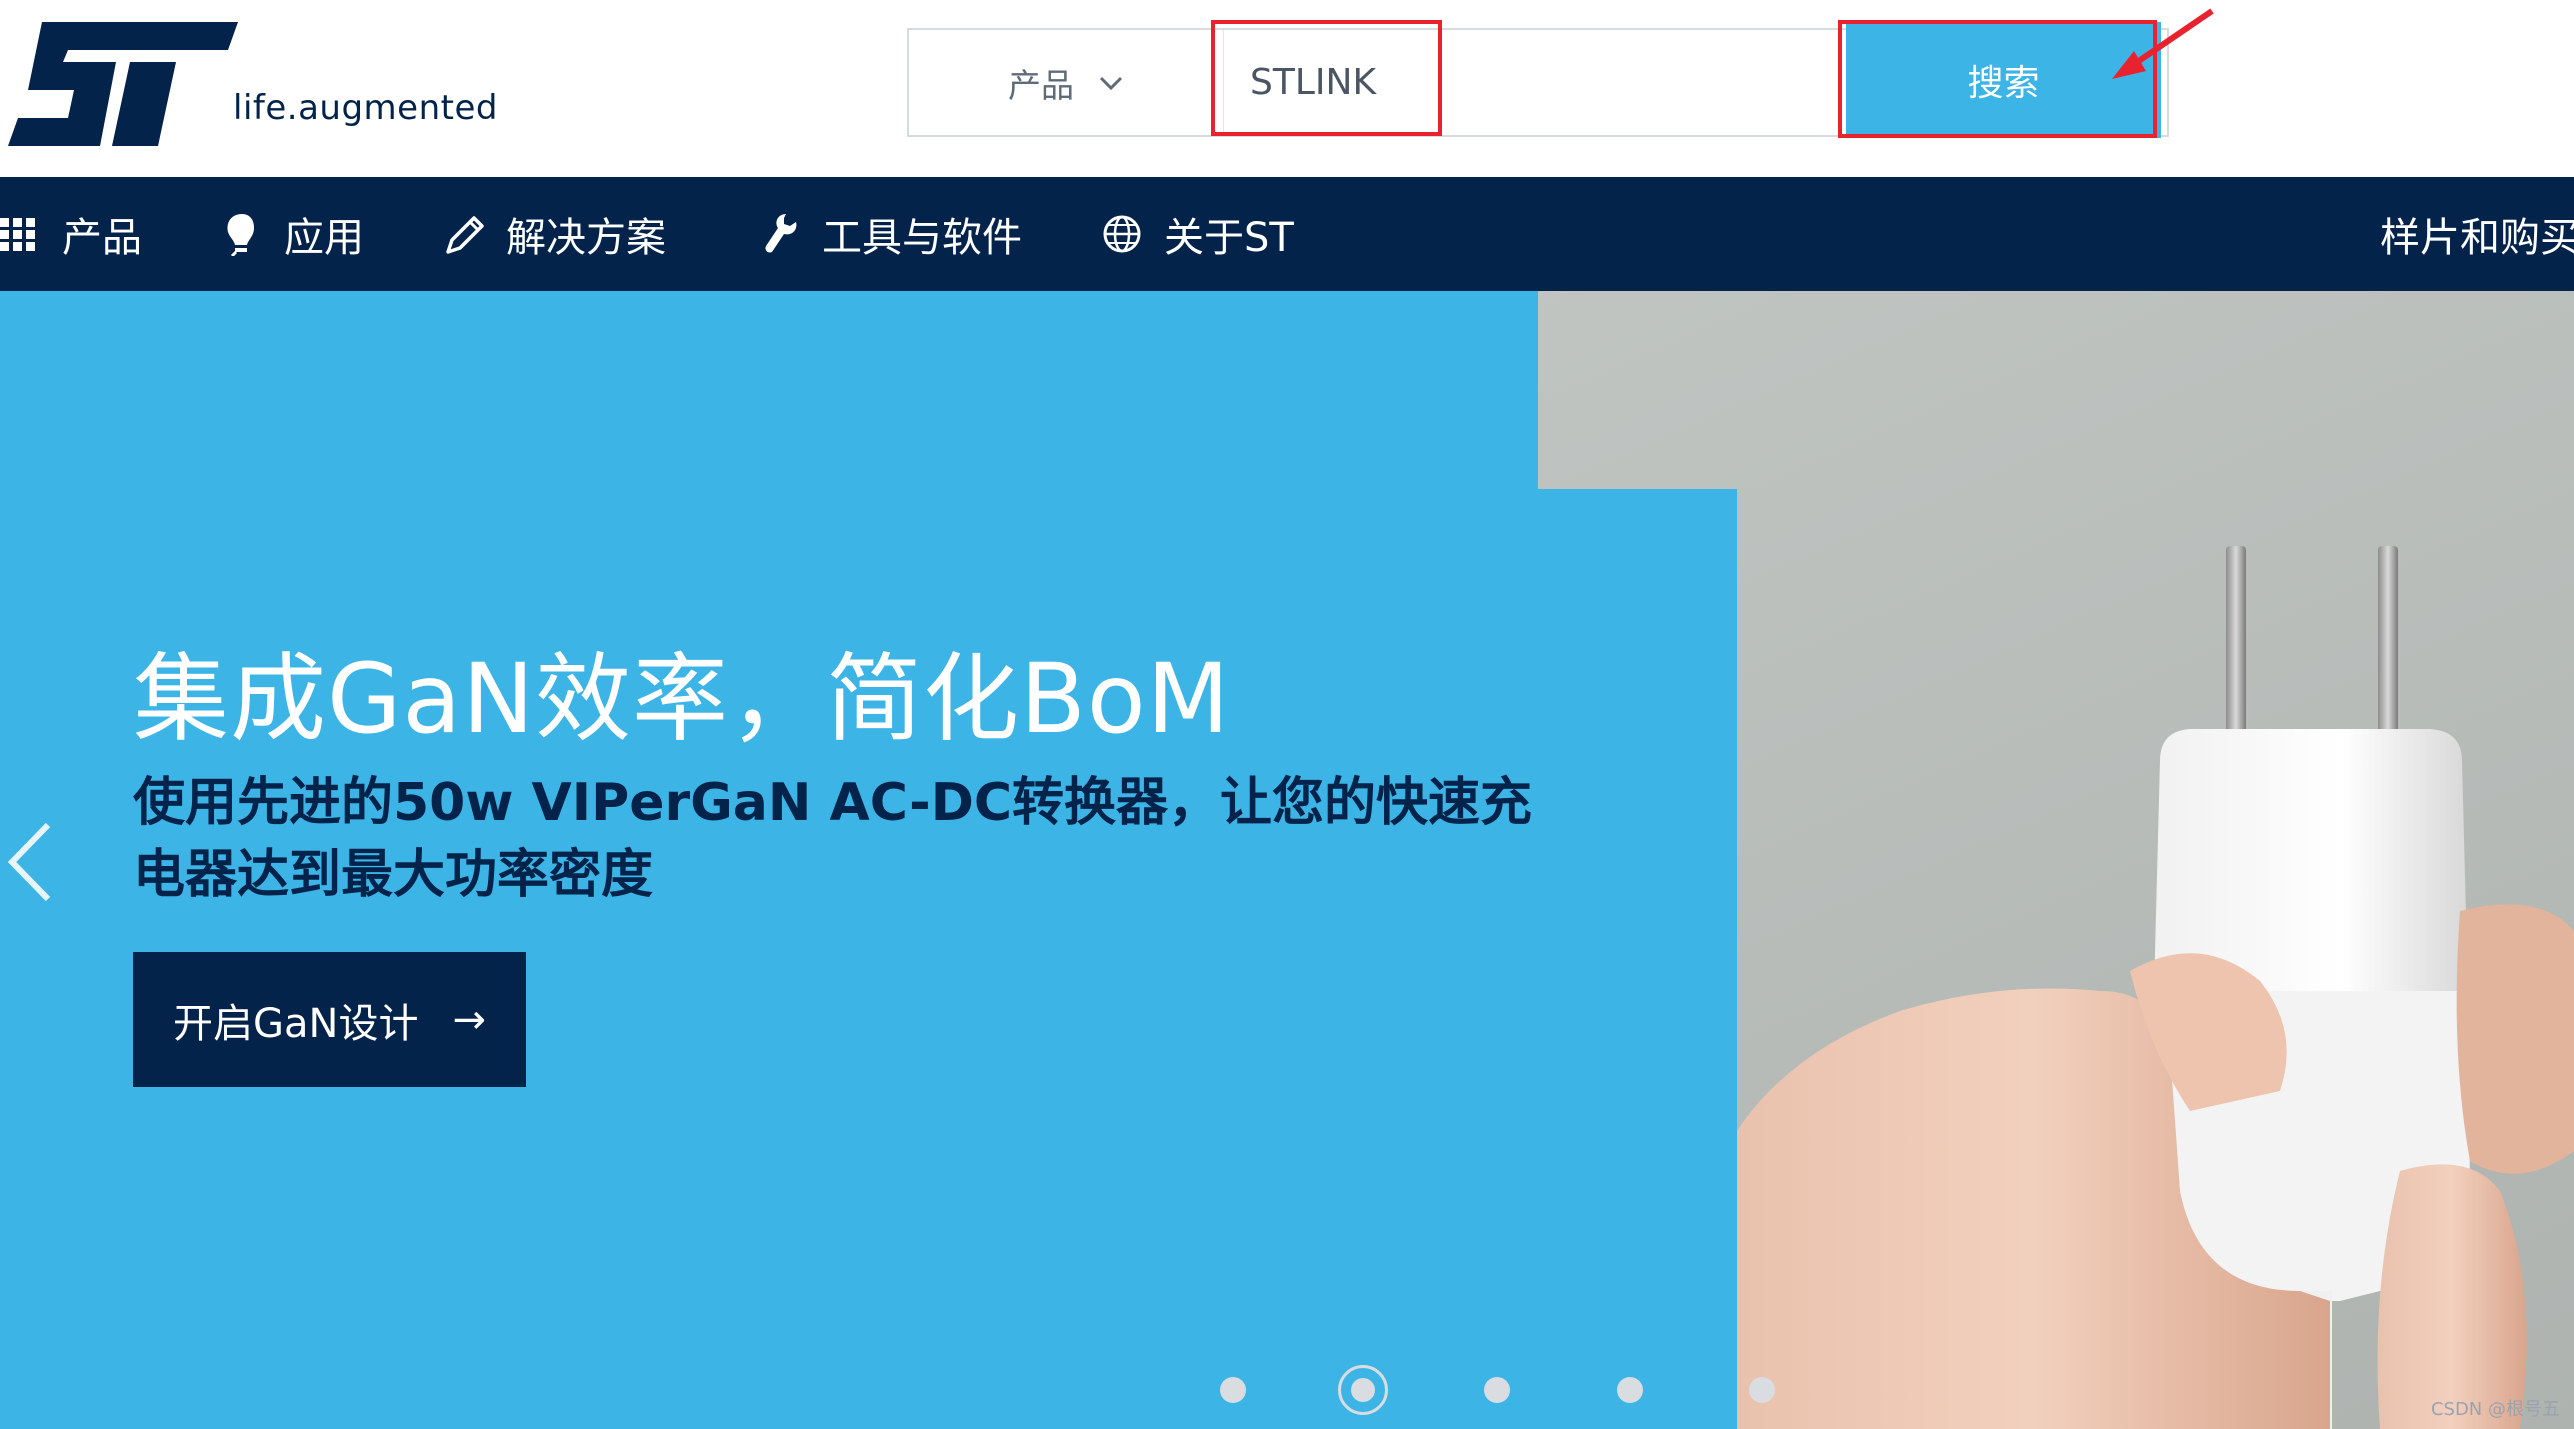 The width and height of the screenshot is (2574, 1429). I want to click on category-label: 产品, so click(1041, 85).